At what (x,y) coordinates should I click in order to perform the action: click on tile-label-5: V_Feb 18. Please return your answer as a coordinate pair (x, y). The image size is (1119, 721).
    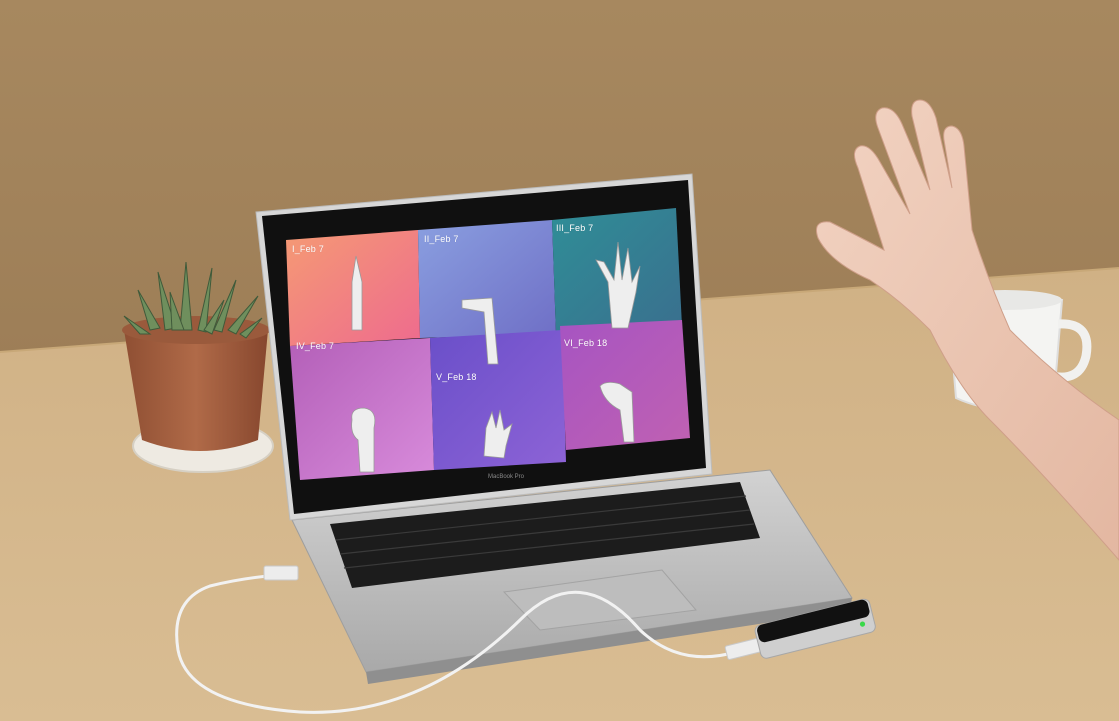
    Looking at the image, I should click on (456, 377).